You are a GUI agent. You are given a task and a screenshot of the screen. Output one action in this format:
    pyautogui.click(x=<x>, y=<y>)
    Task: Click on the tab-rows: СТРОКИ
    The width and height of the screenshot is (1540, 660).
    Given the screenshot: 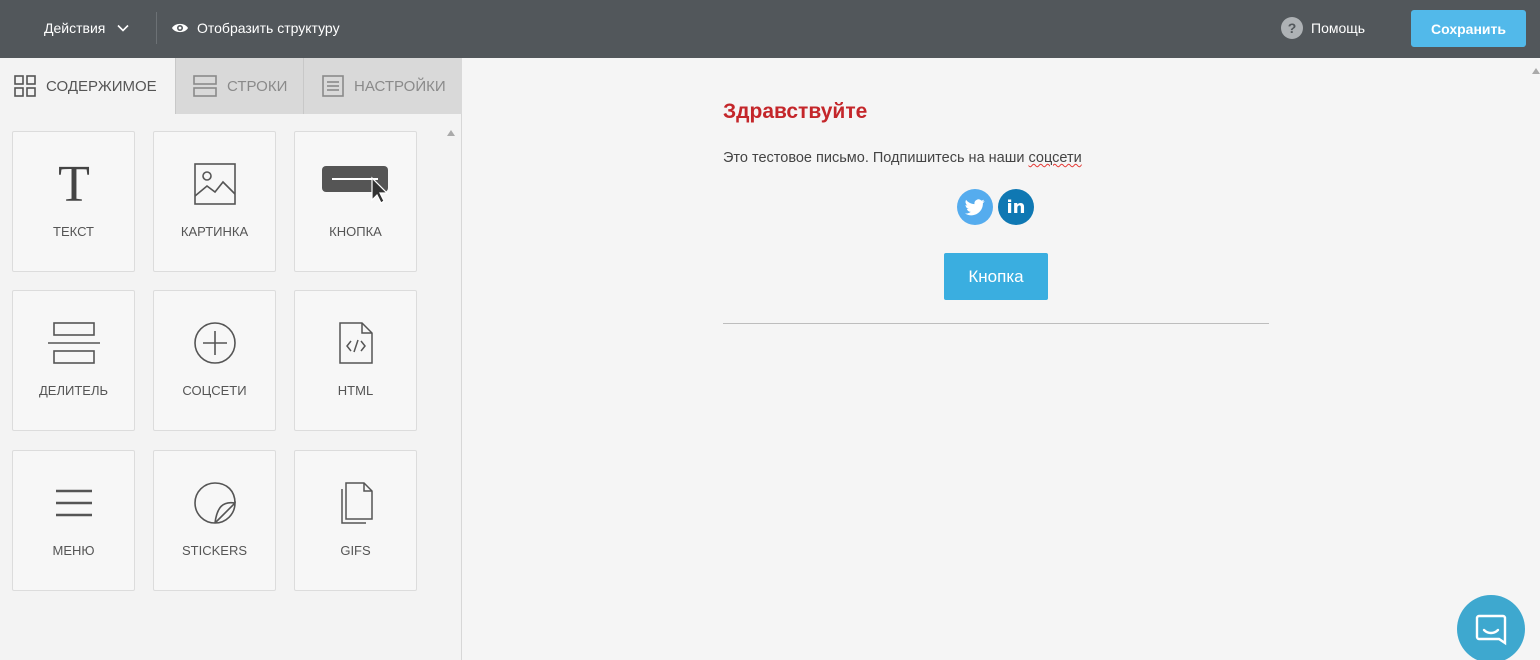 What is the action you would take?
    pyautogui.click(x=239, y=86)
    